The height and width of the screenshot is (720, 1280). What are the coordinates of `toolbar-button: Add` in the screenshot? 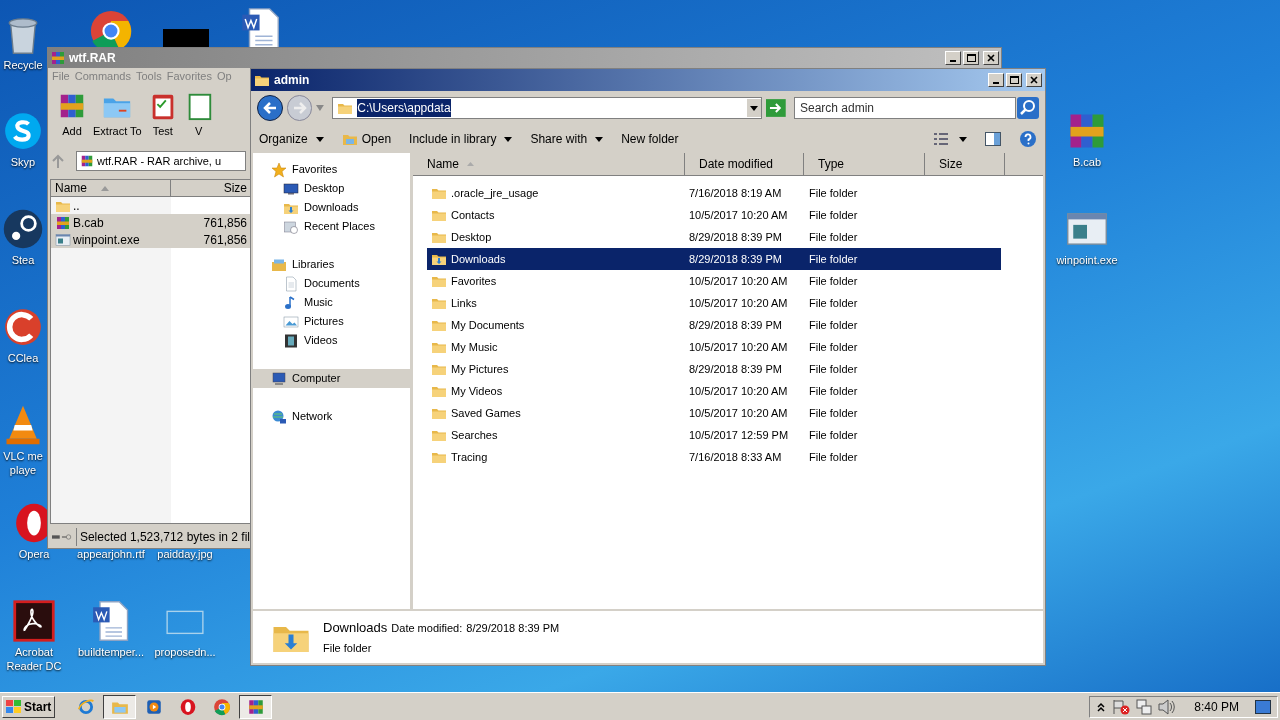 It's located at (72, 120).